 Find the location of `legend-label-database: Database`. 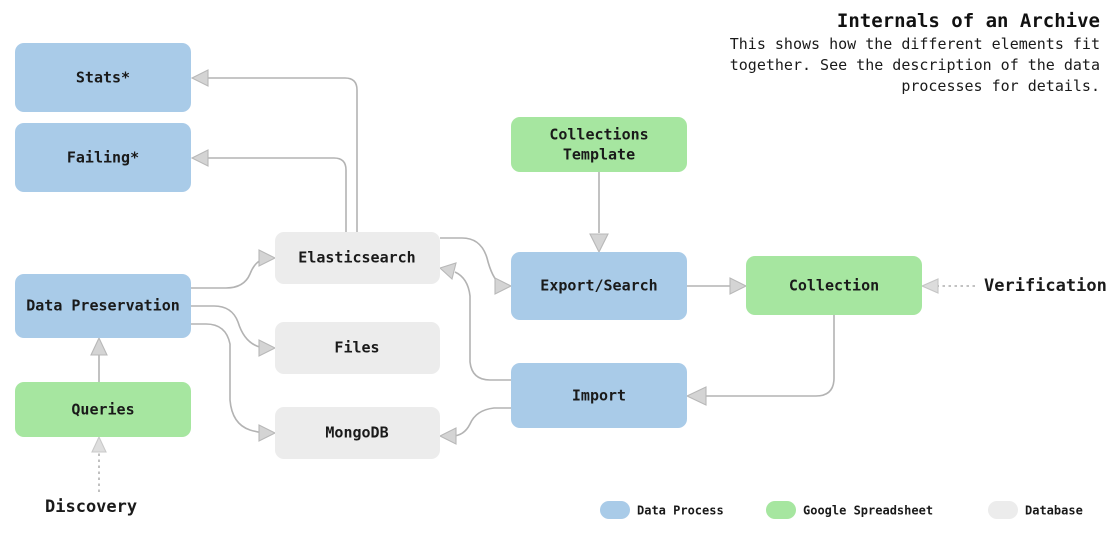

legend-label-database: Database is located at coordinates (1054, 511).